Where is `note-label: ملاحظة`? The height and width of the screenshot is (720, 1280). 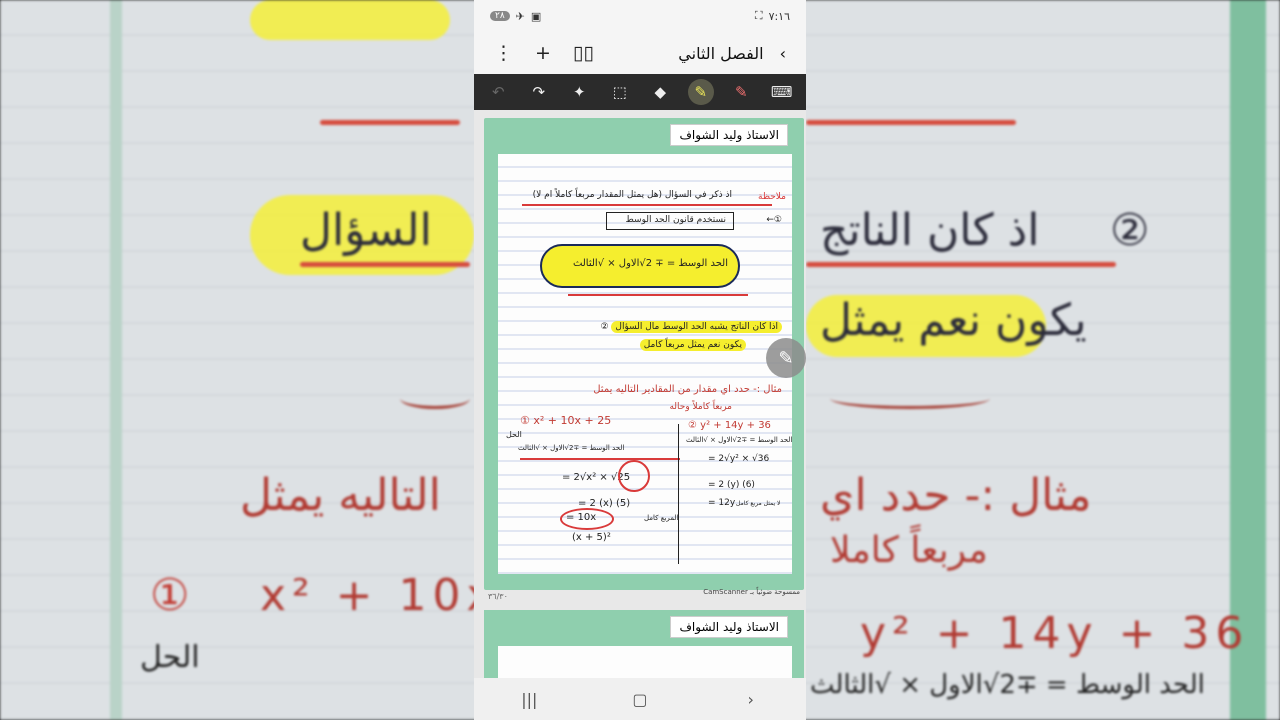 note-label: ملاحظة is located at coordinates (772, 197).